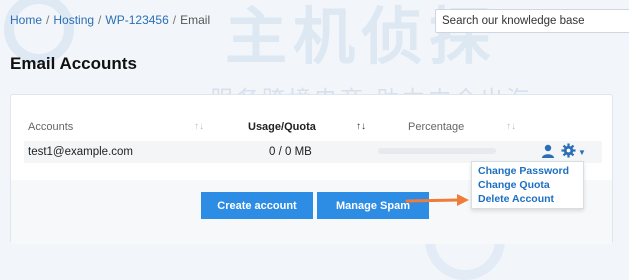 The width and height of the screenshot is (629, 280). Describe the element at coordinates (516, 199) in the screenshot. I see `menu-item-delete-account: Delete Account` at that location.